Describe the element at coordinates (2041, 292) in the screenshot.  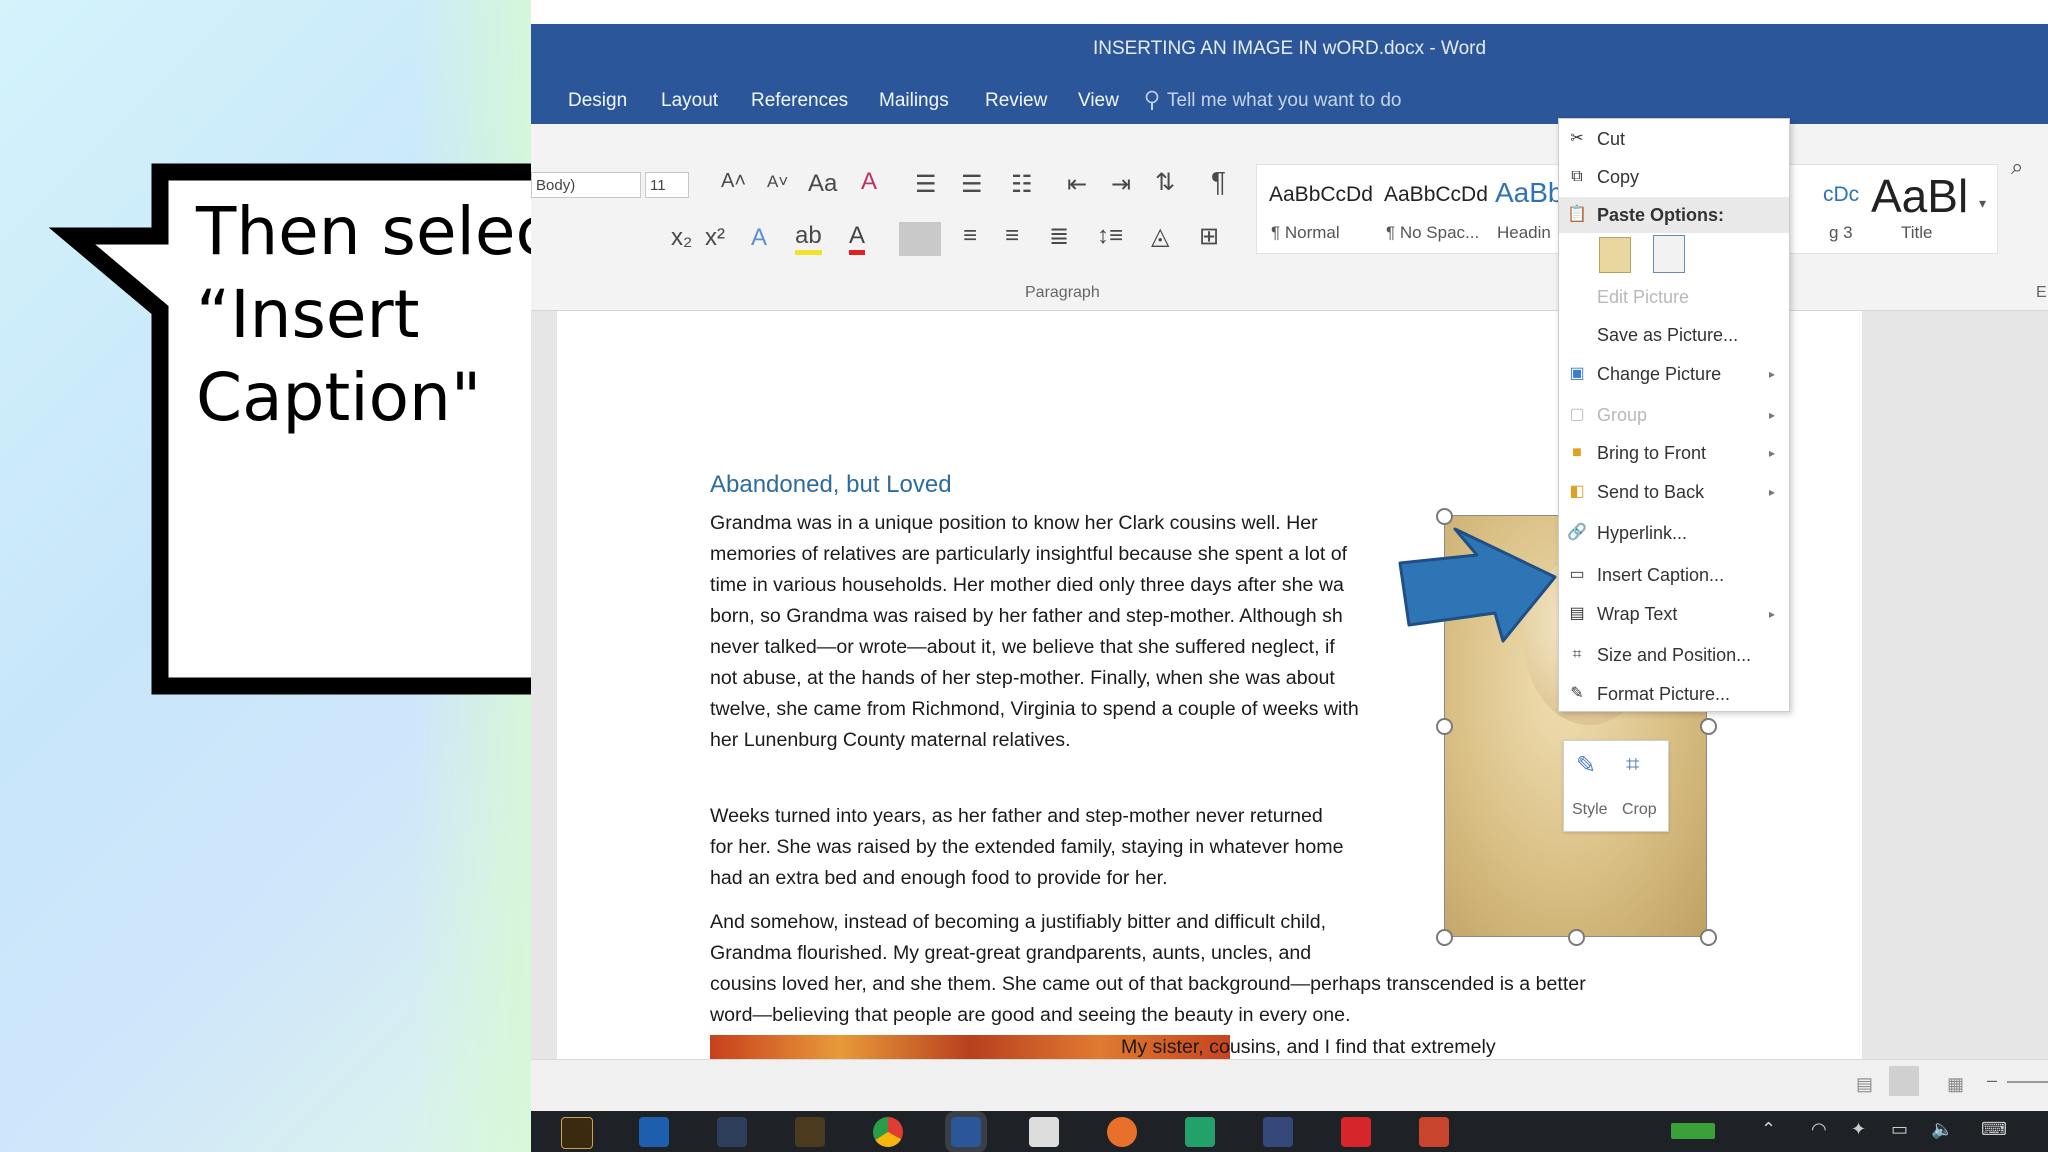
I see `editing-group-label: E` at that location.